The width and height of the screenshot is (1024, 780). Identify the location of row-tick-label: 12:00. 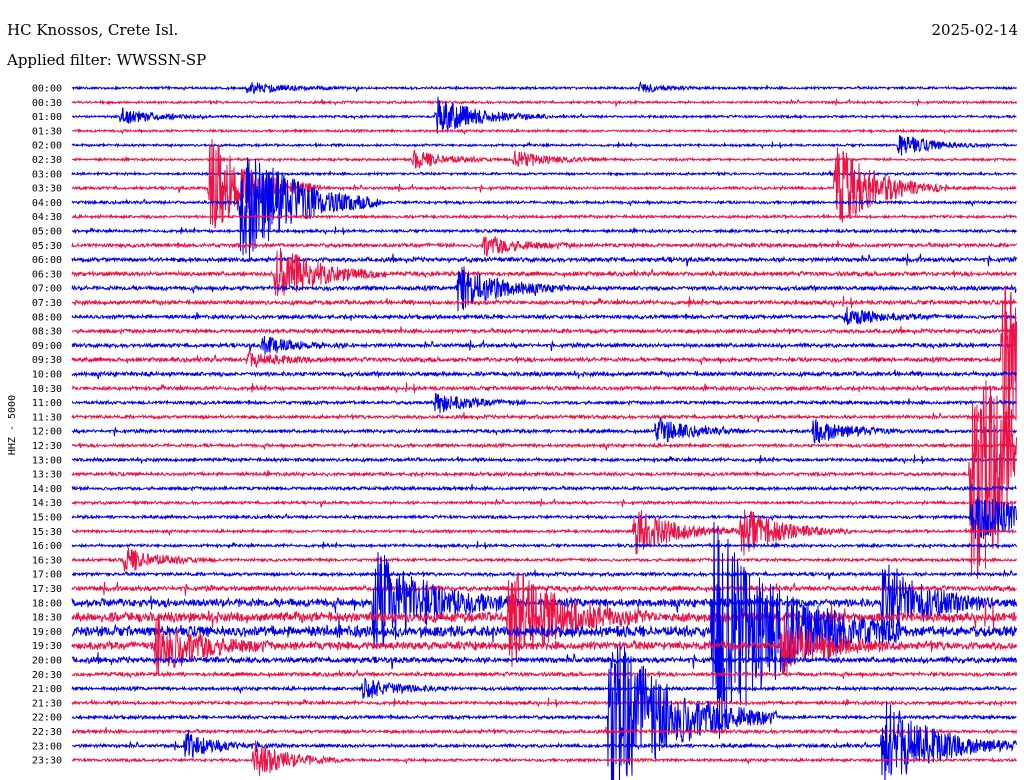
(47, 432).